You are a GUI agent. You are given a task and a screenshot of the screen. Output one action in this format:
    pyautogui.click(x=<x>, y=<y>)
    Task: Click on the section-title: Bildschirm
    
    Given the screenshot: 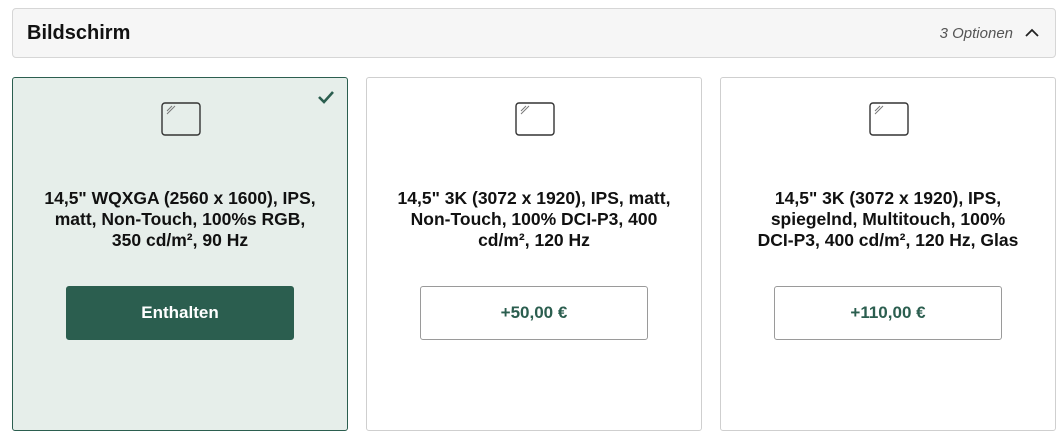 What is the action you would take?
    pyautogui.click(x=79, y=32)
    